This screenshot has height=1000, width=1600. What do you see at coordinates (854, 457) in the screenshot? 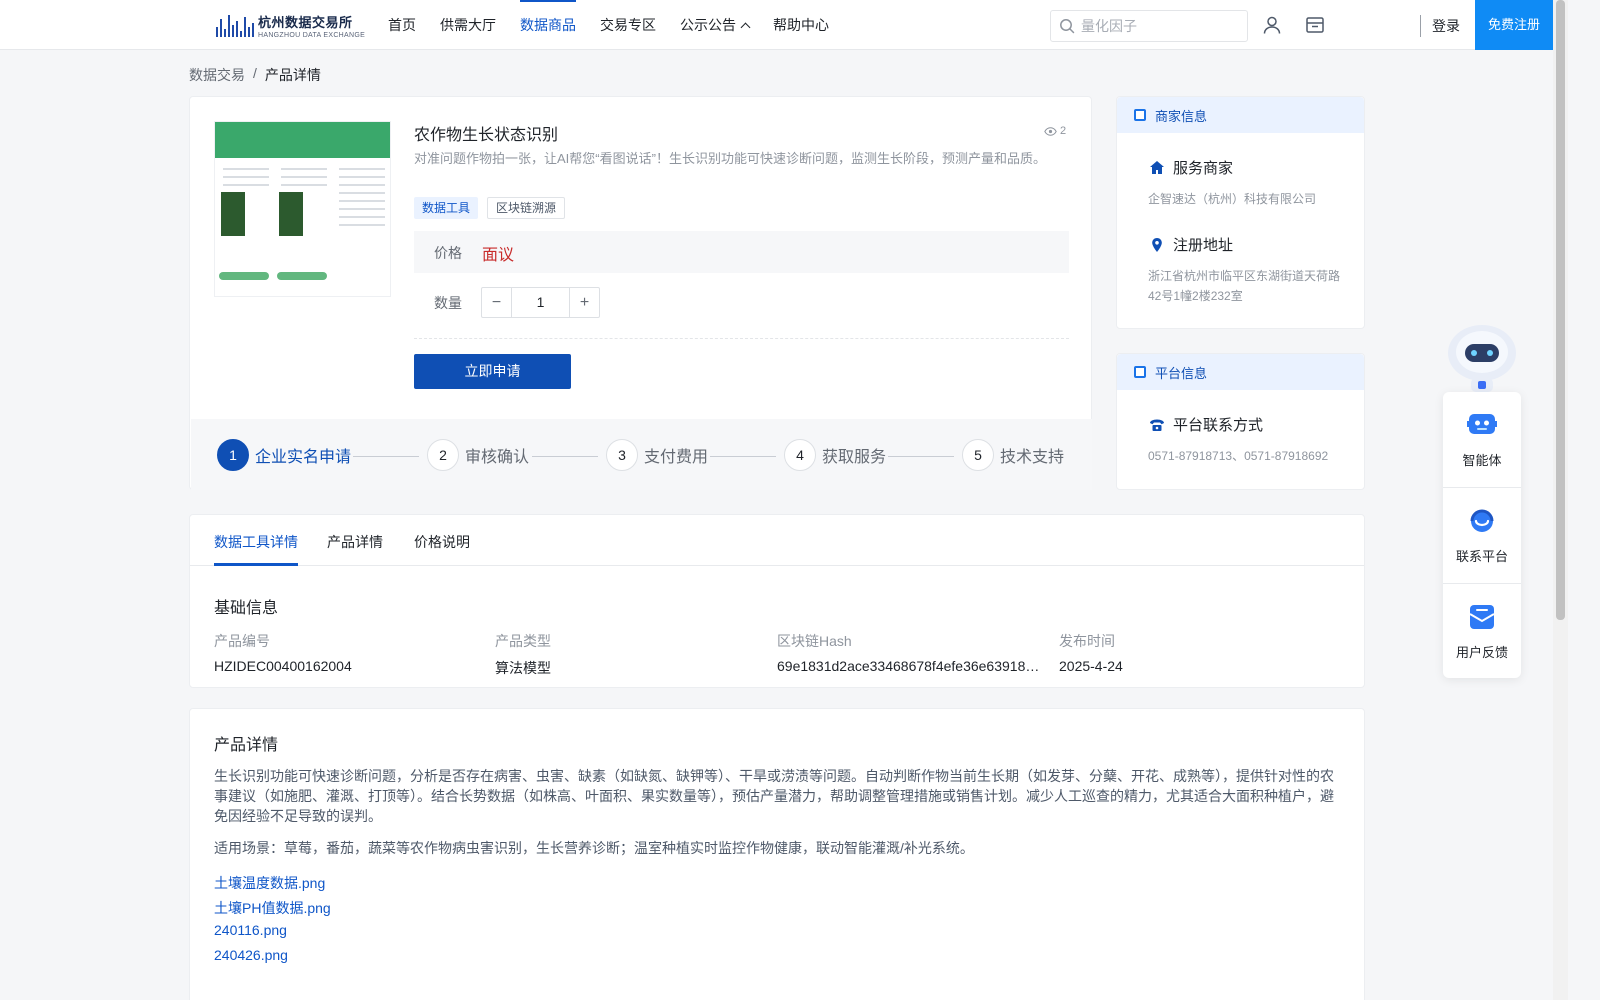
I see `step-label: 获取服务` at bounding box center [854, 457].